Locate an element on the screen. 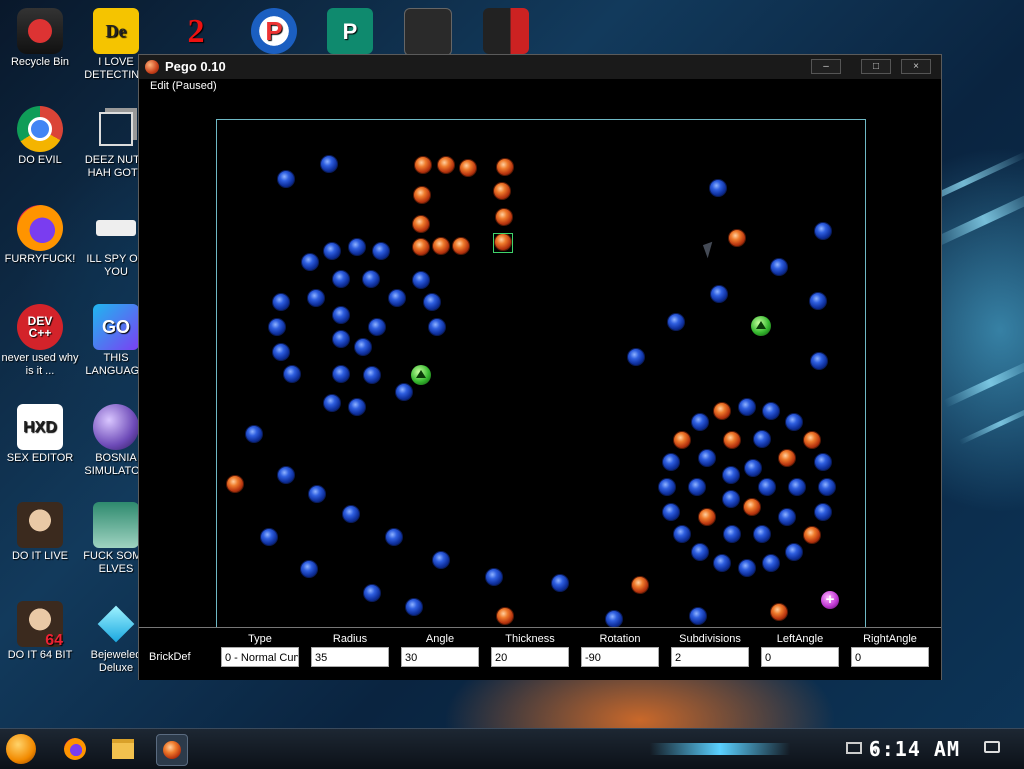  shortcut-p-icon: P is located at coordinates (274, 32).